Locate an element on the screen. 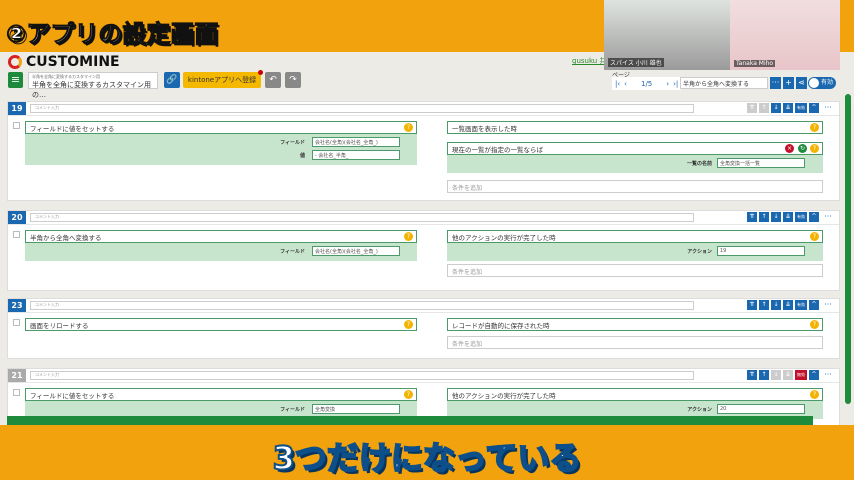 Image resolution: width=854 pixels, height=480 pixels. rule-header: 19 コメント入力 ⇈ ↑ ↓ ⇊ 有効 ^ ··· is located at coordinates (423, 109).